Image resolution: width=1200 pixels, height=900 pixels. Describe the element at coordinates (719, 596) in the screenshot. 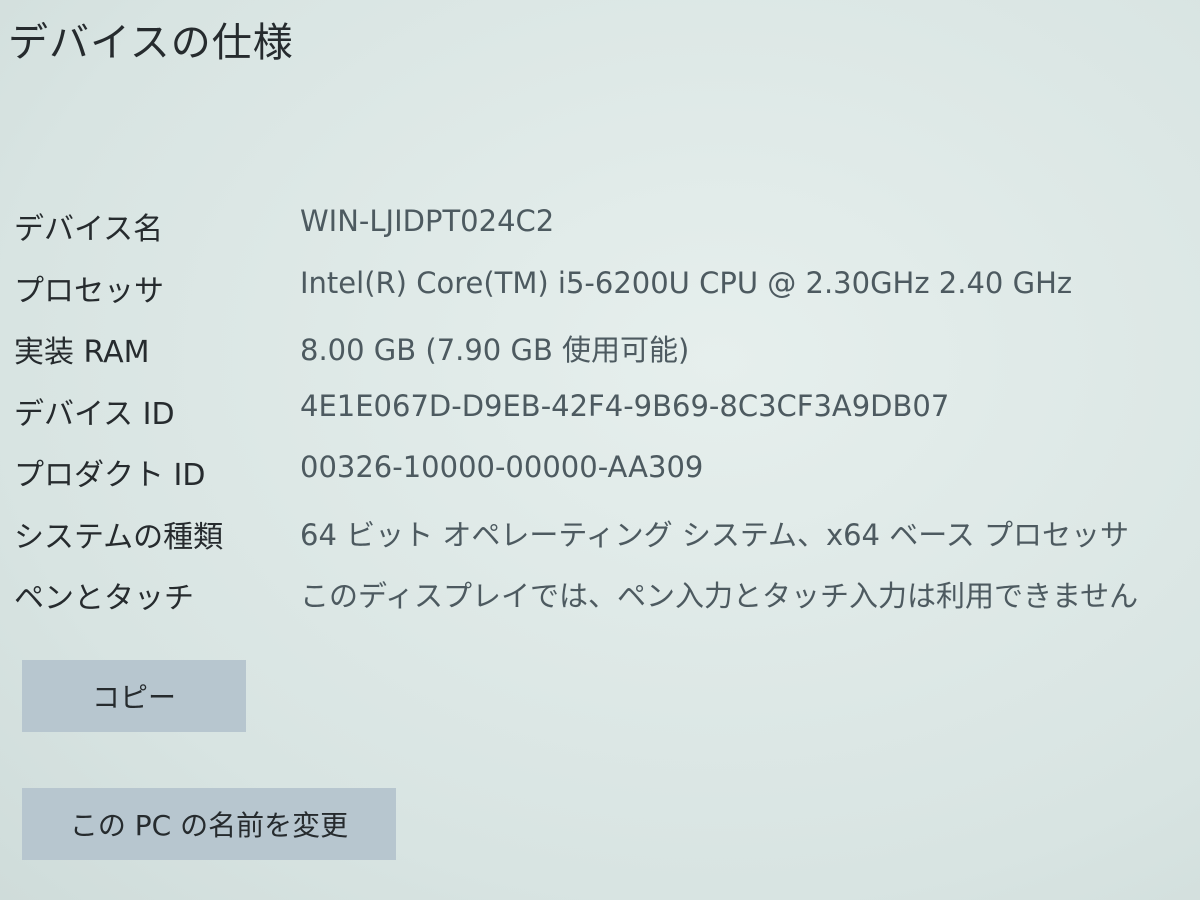

I see `pen-touch-value: このディスプレイでは、ペン入力とタッチ入力は利用できません` at that location.